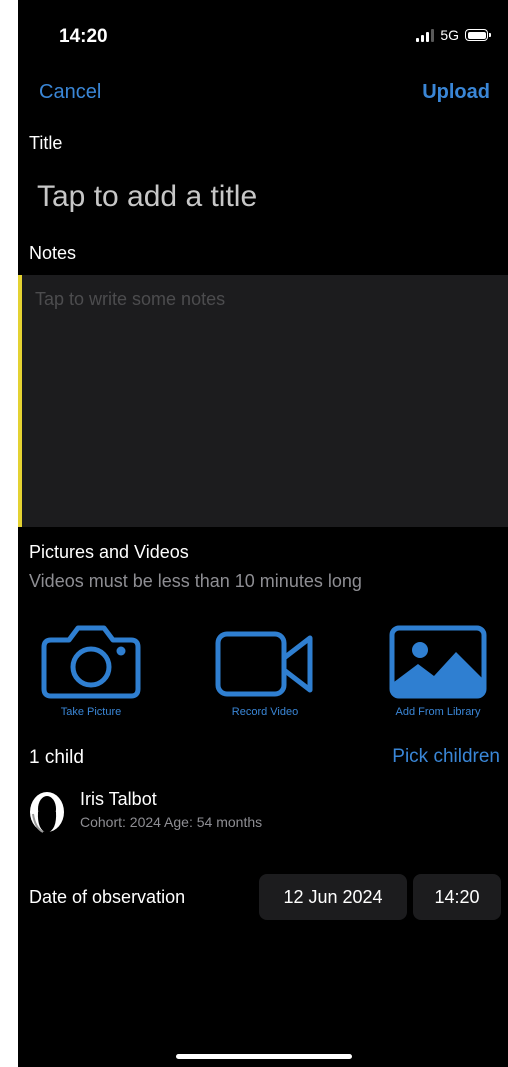 The image size is (508, 1067). What do you see at coordinates (263, 35) in the screenshot?
I see `status-bar: 14:20 5G` at bounding box center [263, 35].